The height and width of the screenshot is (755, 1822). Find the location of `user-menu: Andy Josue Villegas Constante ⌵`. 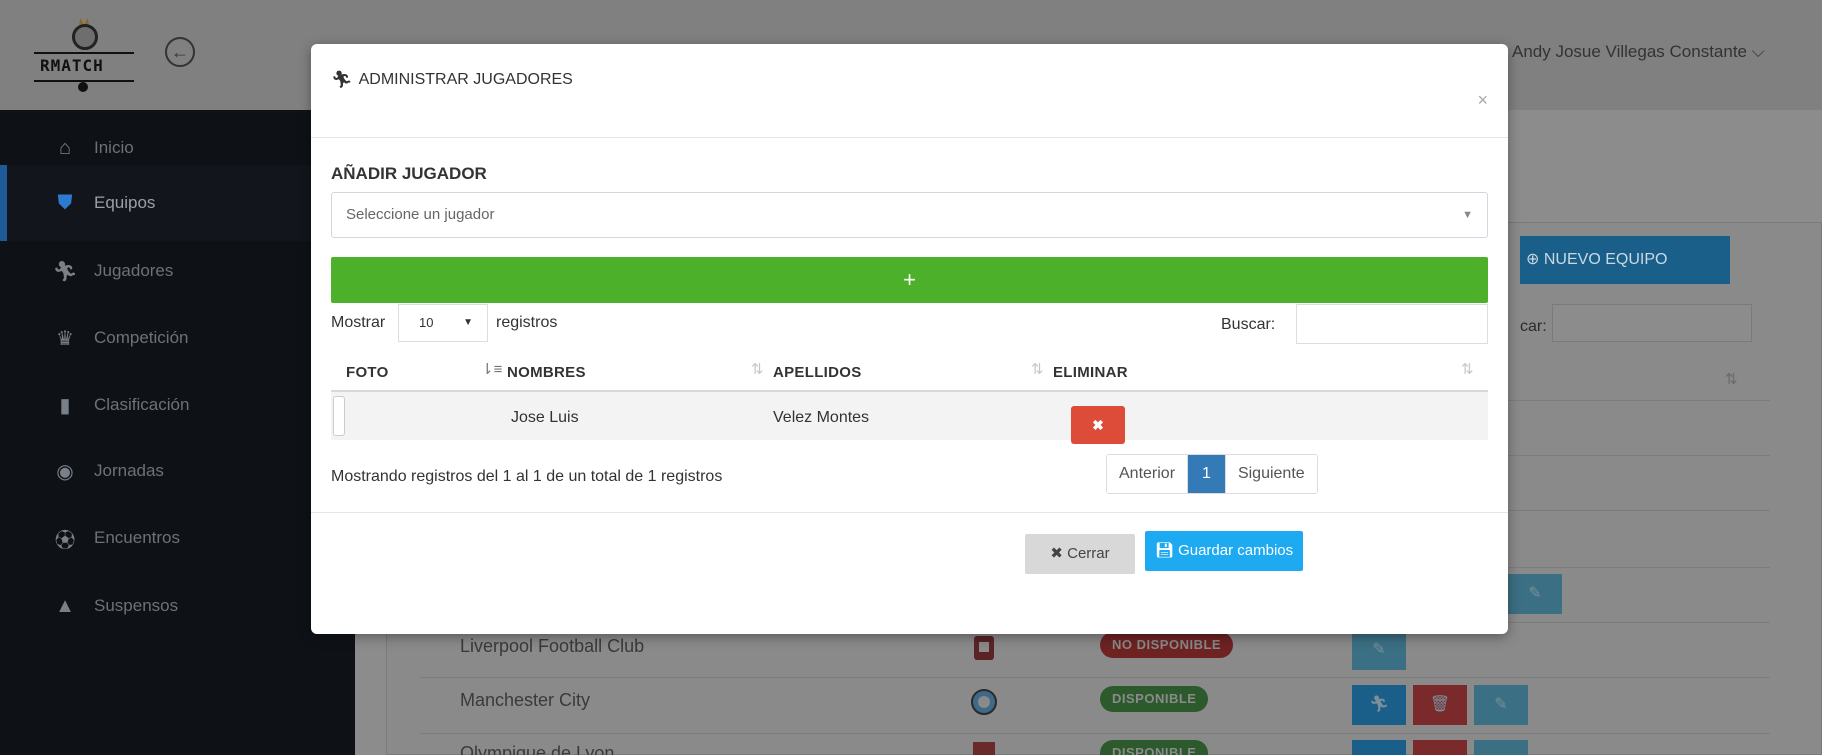

user-menu: Andy Josue Villegas Constante ⌵ is located at coordinates (1667, 52).